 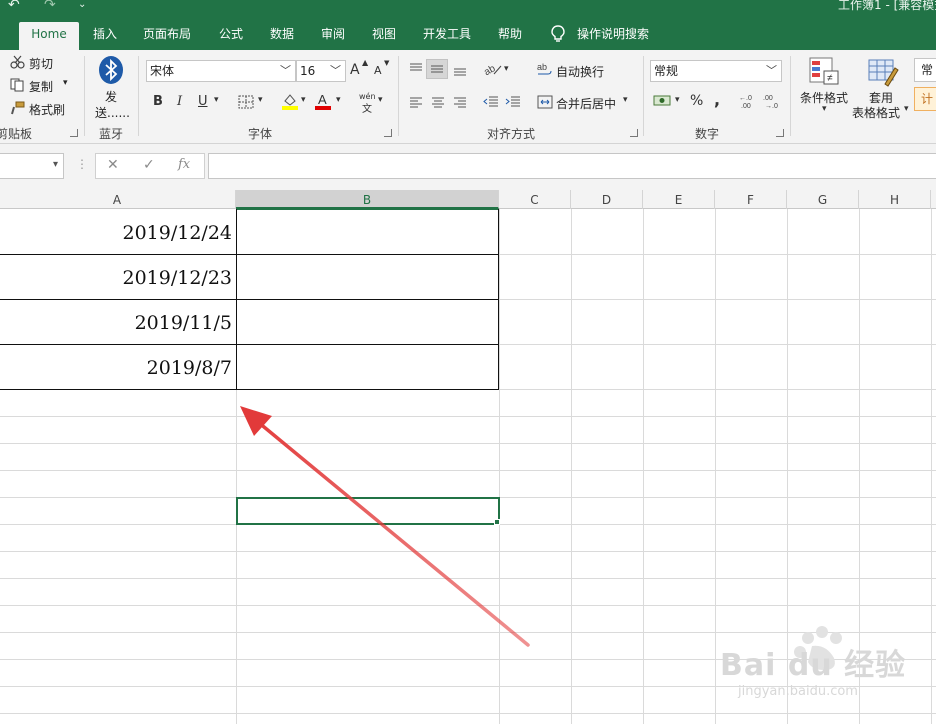 I want to click on red-annotation-arrow, so click(x=385, y=526).